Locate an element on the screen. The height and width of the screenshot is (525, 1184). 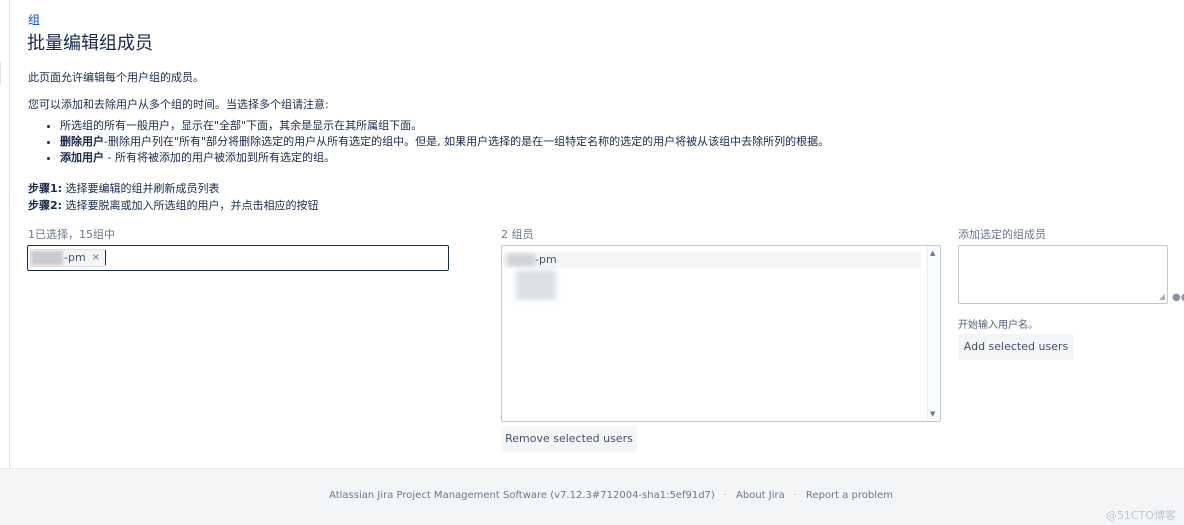
note-text: 所选组的所有一般用户，显示在"全部"下面，其余是显示在其所属组下面。 is located at coordinates (241, 125).